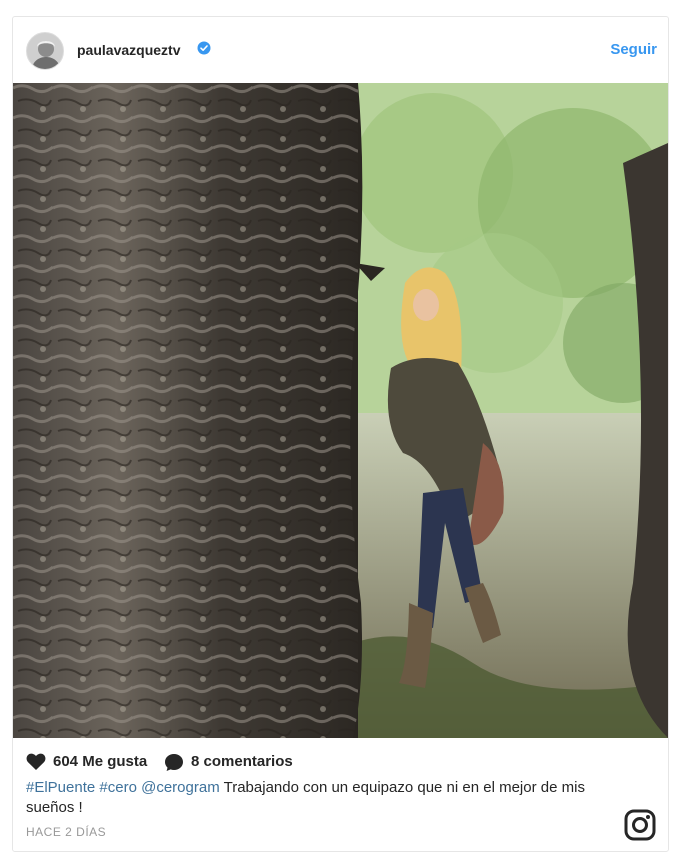 This screenshot has height=868, width=683. Describe the element at coordinates (118, 787) in the screenshot. I see `hashtag-cero: #cero` at that location.